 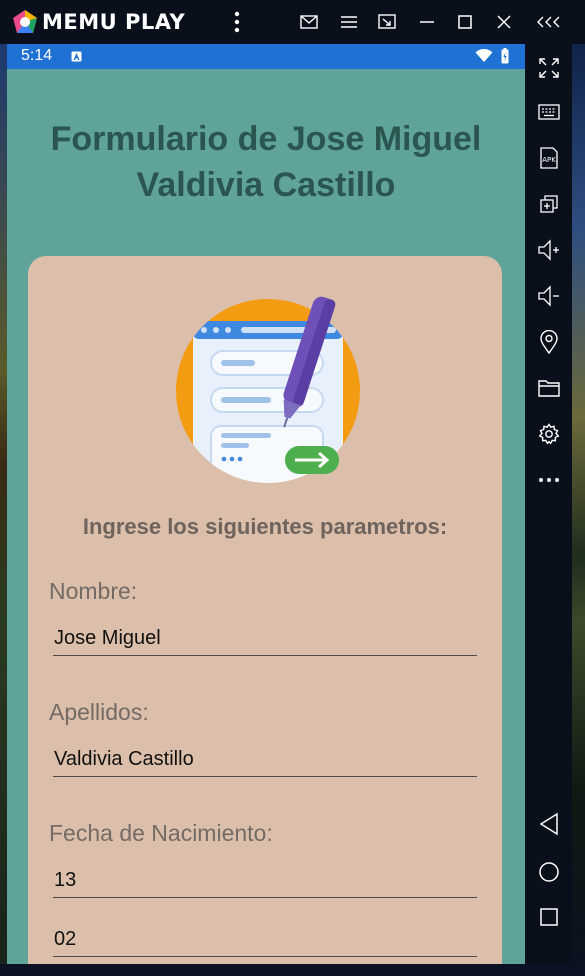 What do you see at coordinates (549, 917) in the screenshot?
I see `recents-icon` at bounding box center [549, 917].